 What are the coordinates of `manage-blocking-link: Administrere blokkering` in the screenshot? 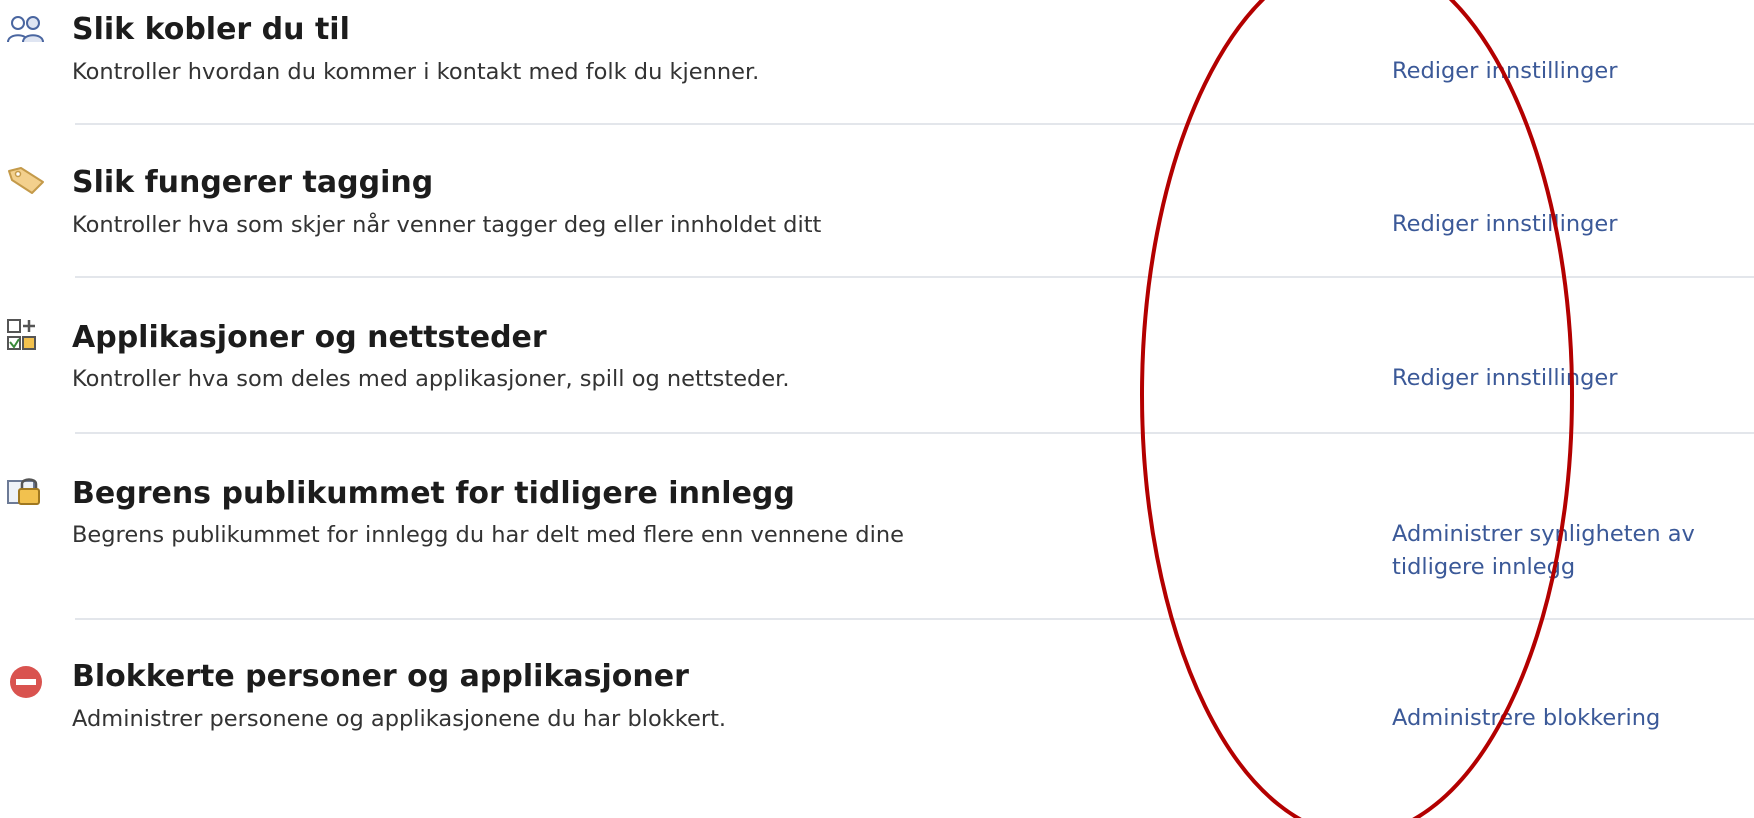 It's located at (1526, 718).